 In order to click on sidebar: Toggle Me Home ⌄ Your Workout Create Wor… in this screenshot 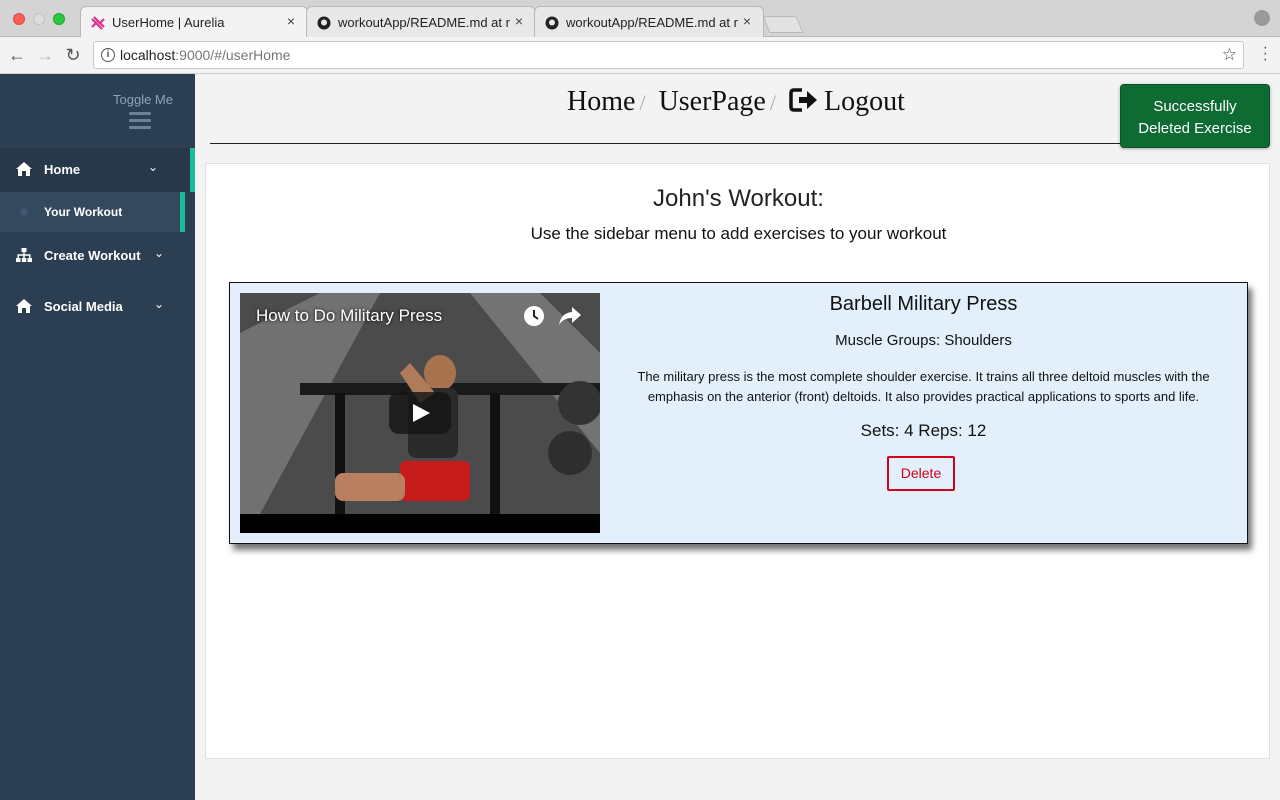, I will do `click(97, 437)`.